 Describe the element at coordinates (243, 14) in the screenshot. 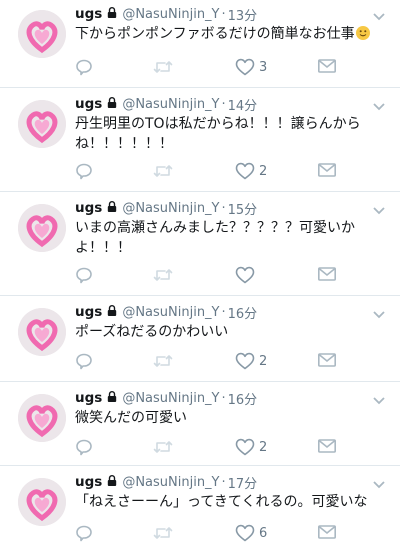

I see `timestamp: 13分` at that location.